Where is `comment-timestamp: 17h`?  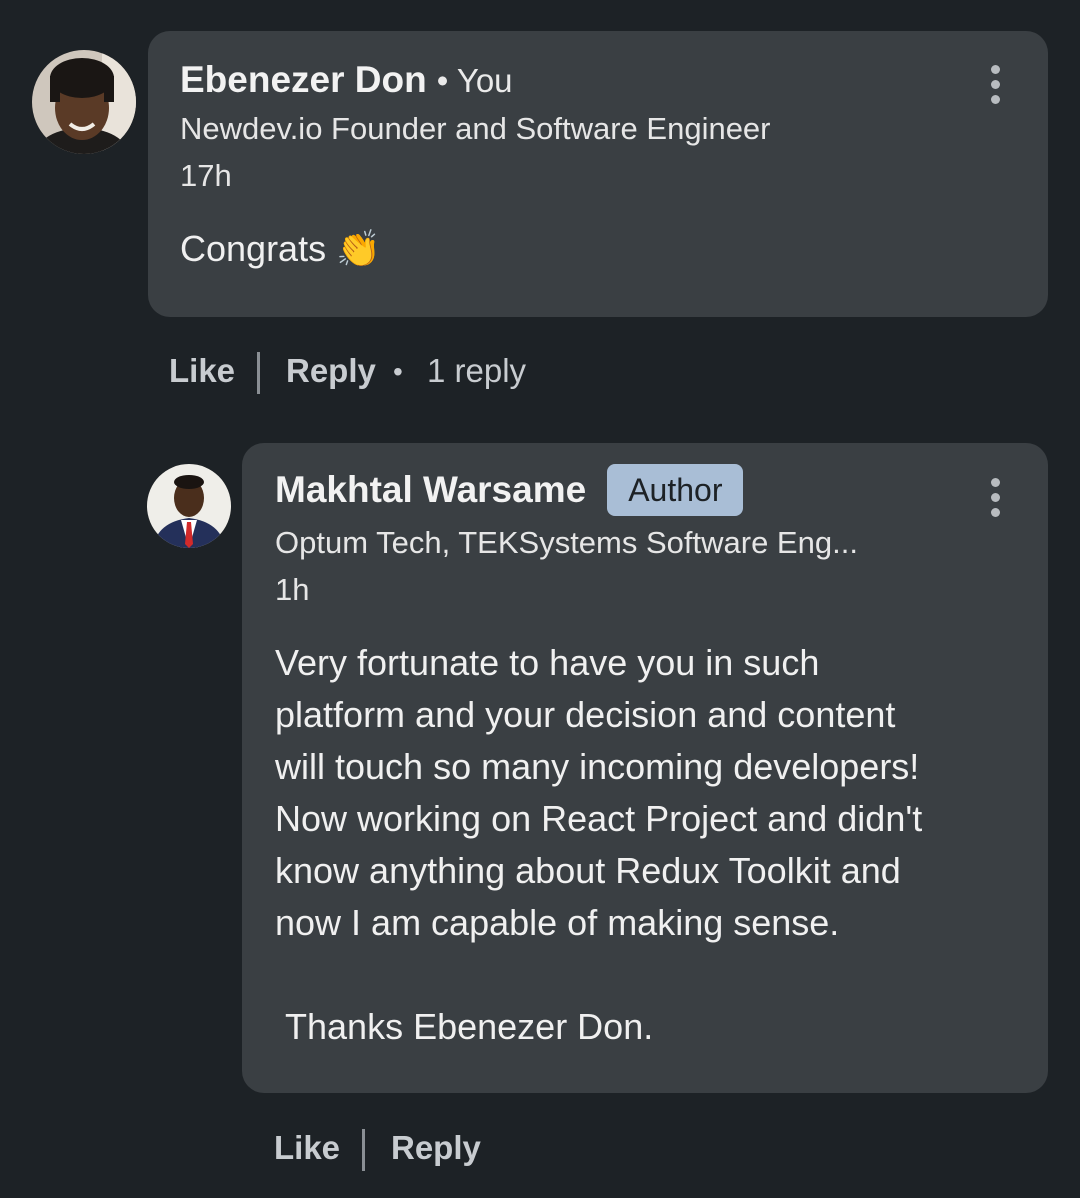
comment-timestamp: 17h is located at coordinates (206, 175).